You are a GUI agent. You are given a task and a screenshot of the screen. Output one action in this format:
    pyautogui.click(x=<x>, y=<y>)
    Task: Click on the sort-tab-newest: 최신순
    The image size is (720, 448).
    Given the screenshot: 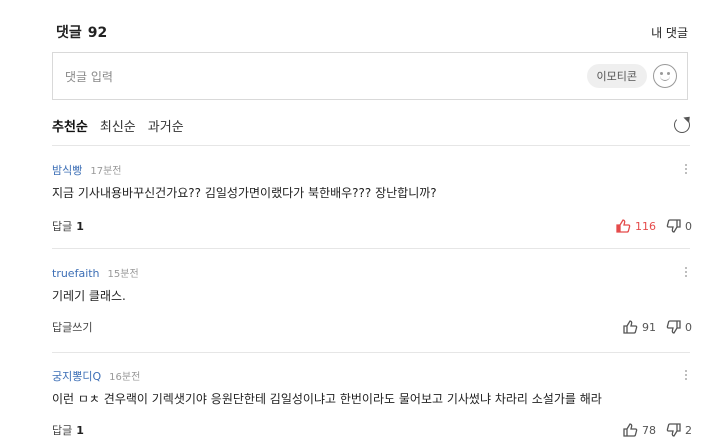 What is the action you would take?
    pyautogui.click(x=118, y=125)
    